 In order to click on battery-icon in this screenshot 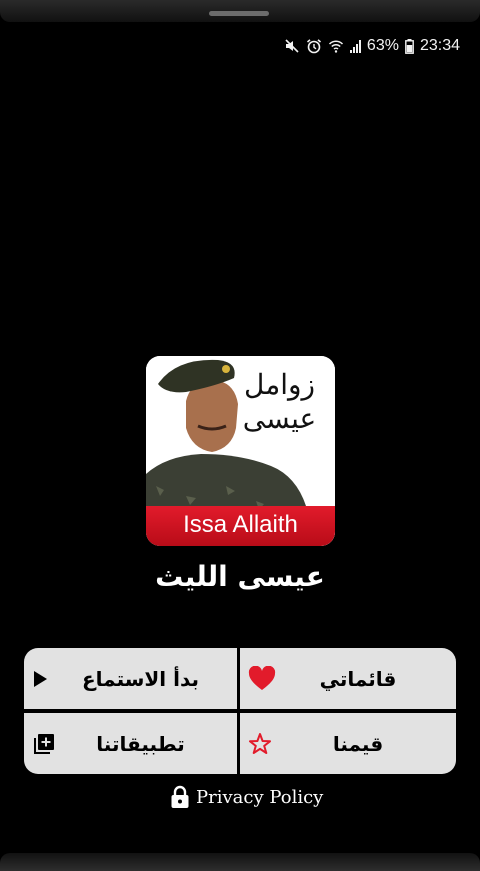, I will do `click(409, 46)`.